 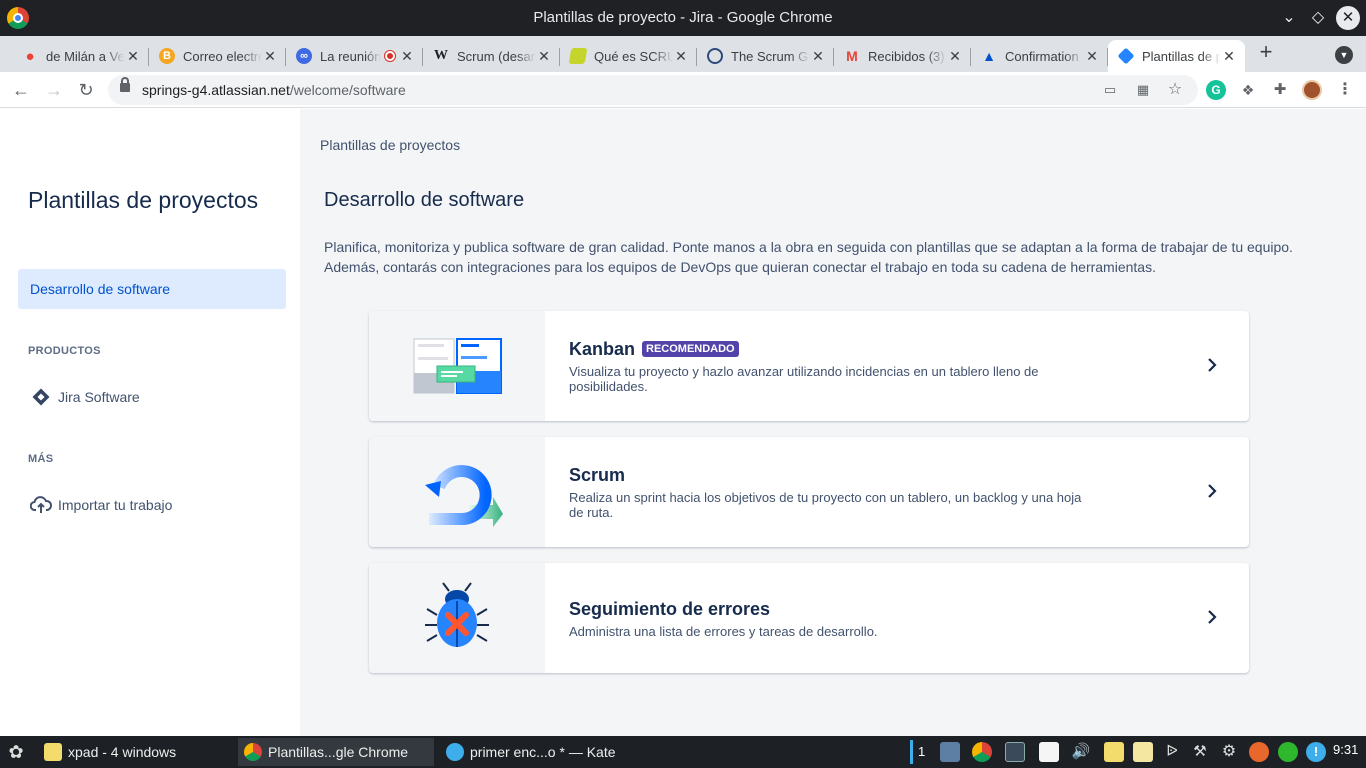 I want to click on bookmark-star-icon: ☆, so click(x=1175, y=90).